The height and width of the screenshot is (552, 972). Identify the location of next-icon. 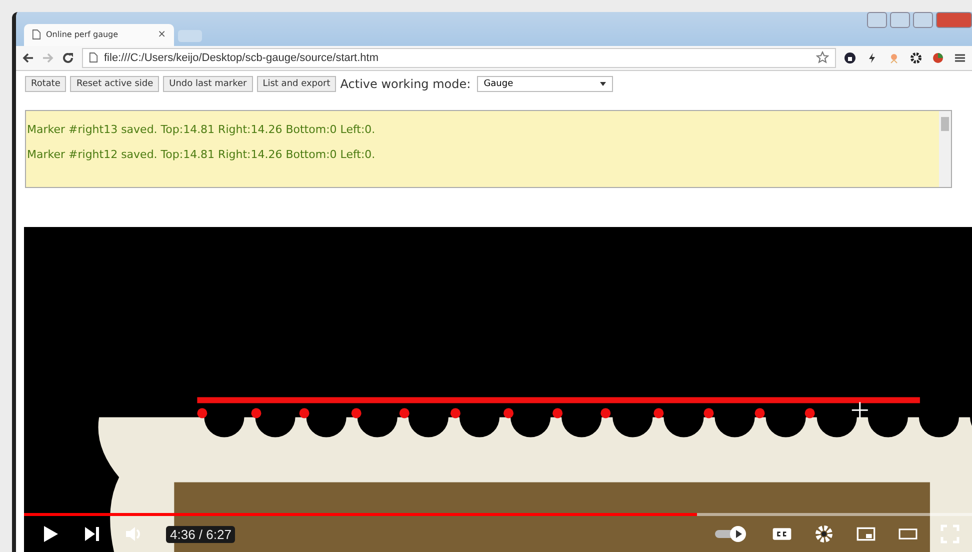
(92, 534).